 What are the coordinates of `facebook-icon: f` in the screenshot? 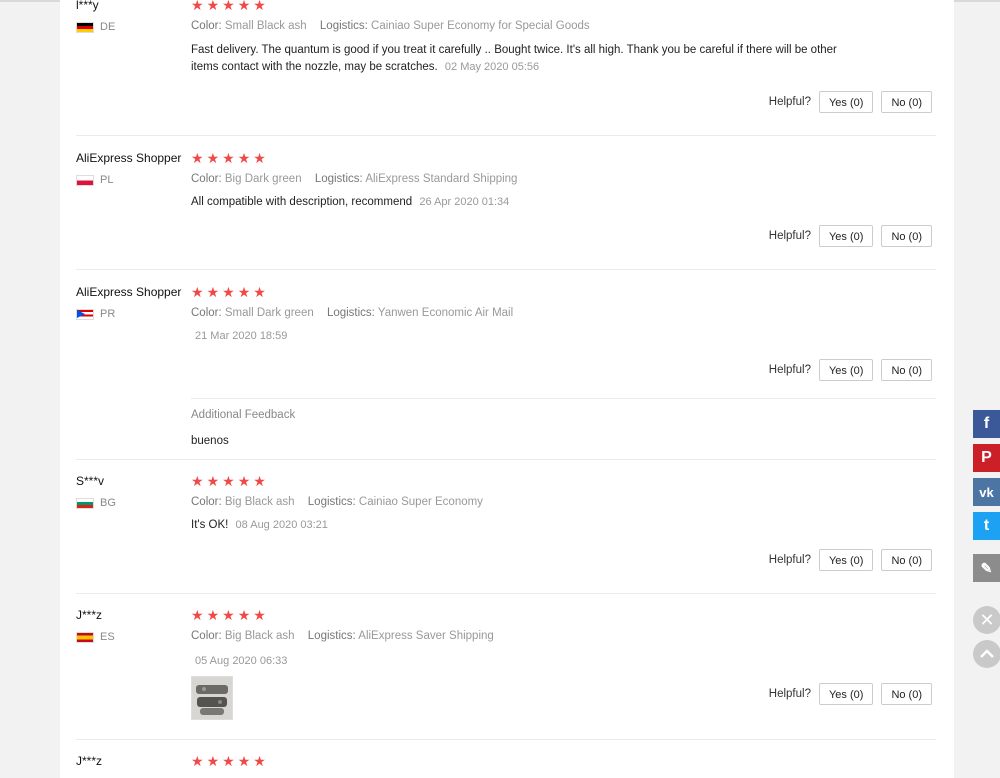 It's located at (986, 423).